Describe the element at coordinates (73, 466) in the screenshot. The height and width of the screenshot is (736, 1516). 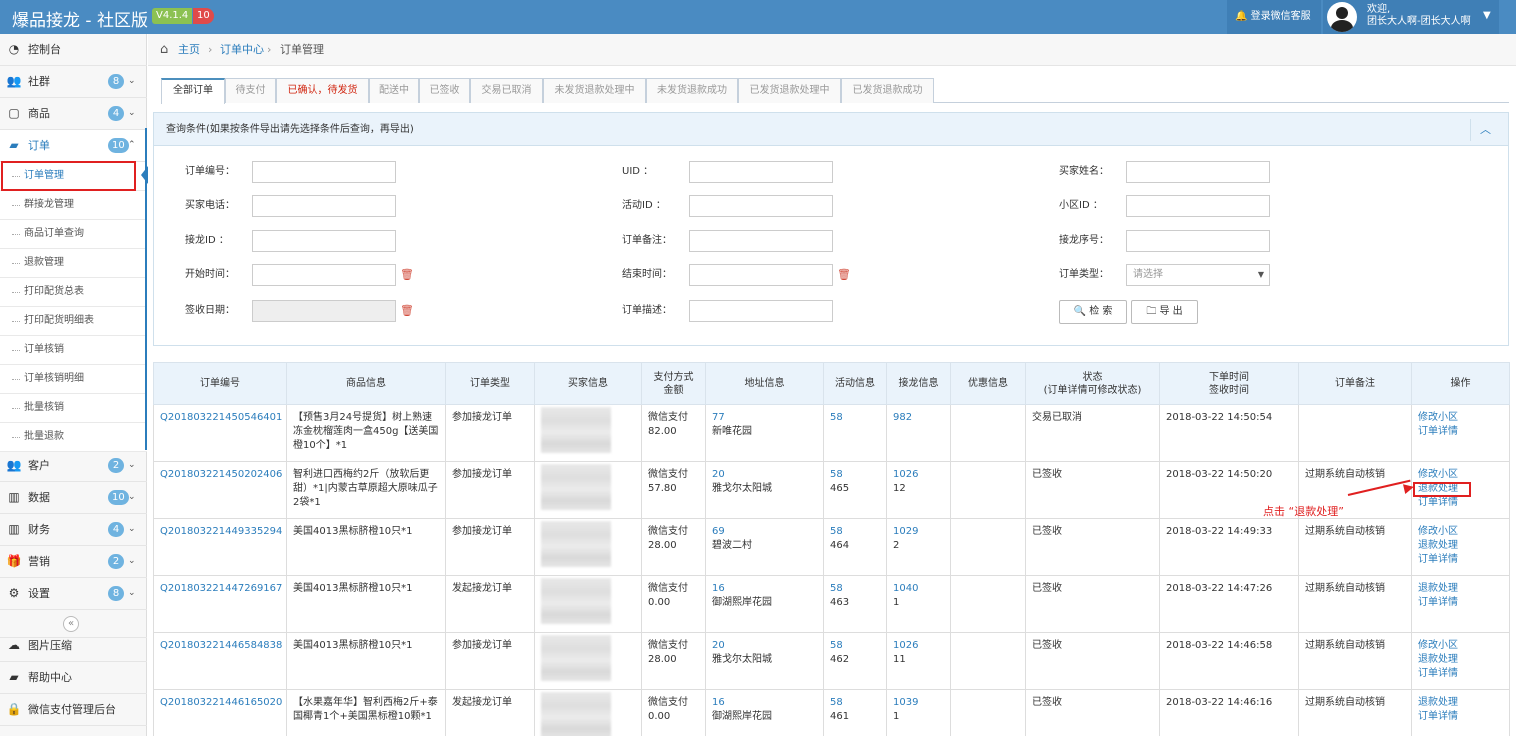
I see `sidebar-item-customers: 👥 客户 2 ⌄` at that location.